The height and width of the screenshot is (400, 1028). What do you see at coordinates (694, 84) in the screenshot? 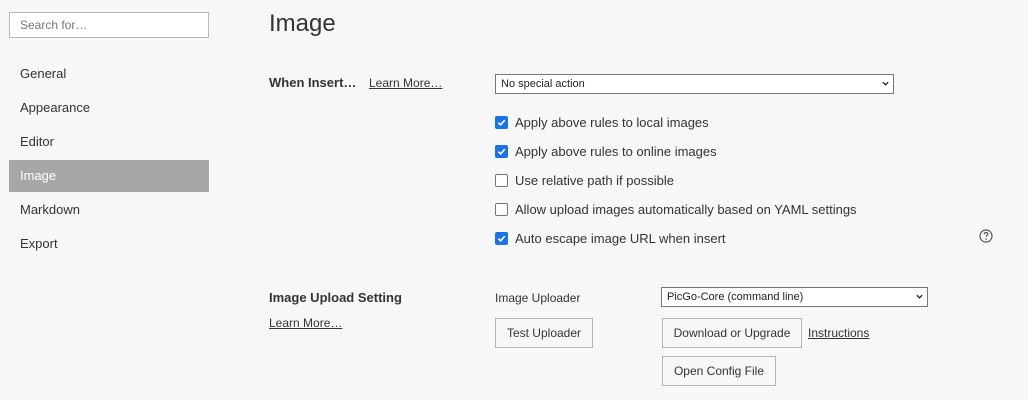
I see `when-insert-select: No special action` at bounding box center [694, 84].